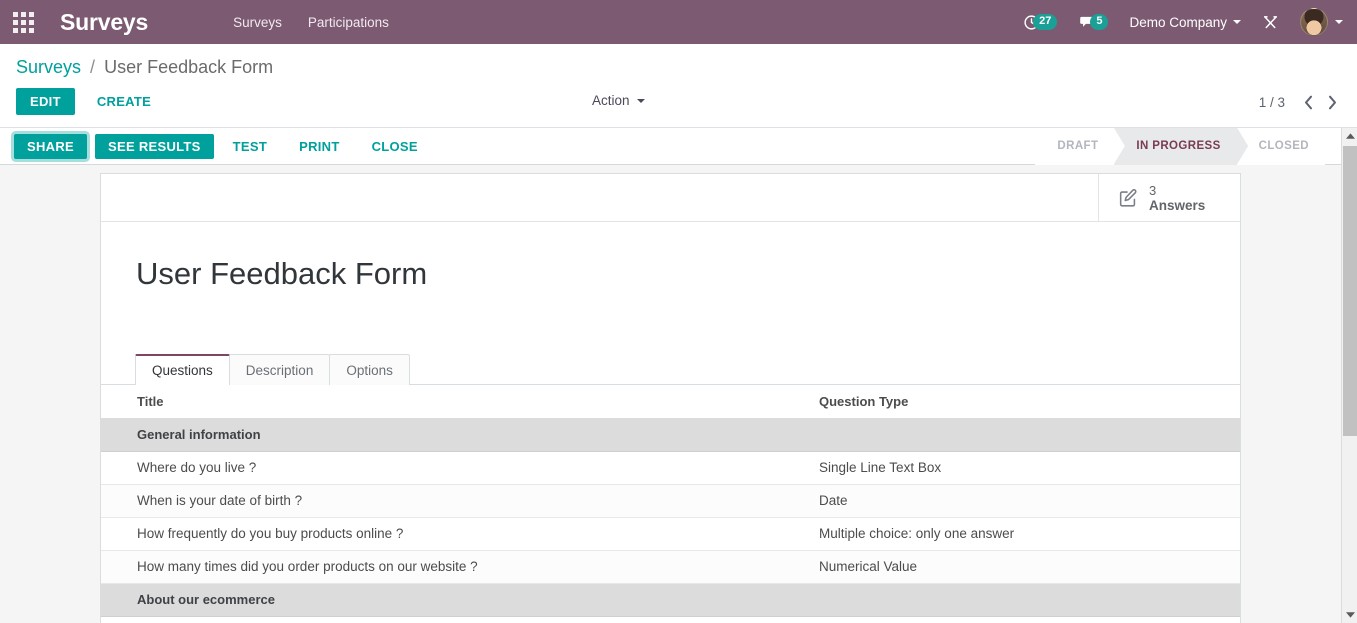 This screenshot has height=623, width=1357. I want to click on share-button: SHARE, so click(51, 146).